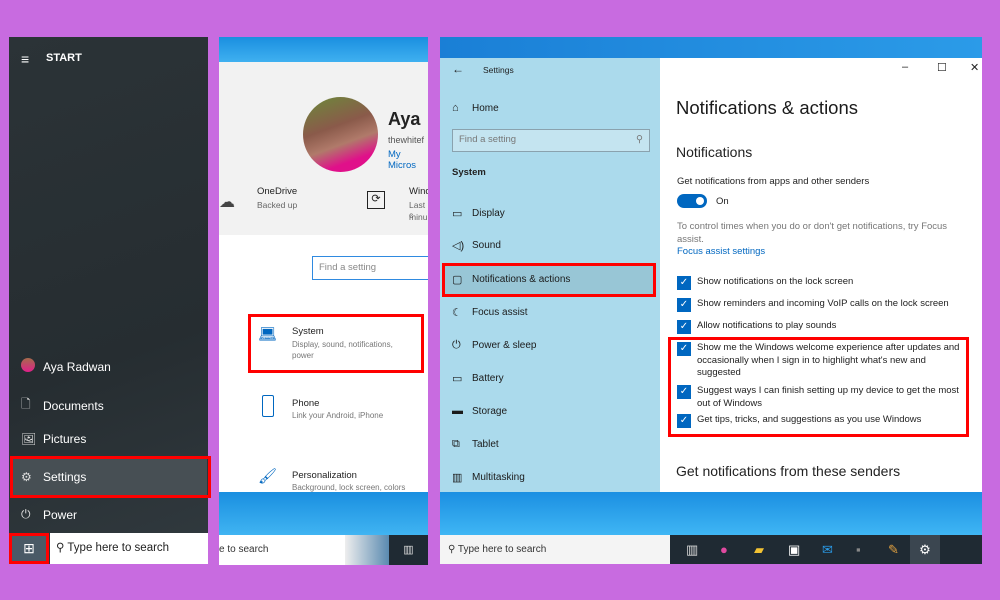 The width and height of the screenshot is (1000, 600). What do you see at coordinates (348, 267) in the screenshot?
I see `placeholder: Find a setting` at bounding box center [348, 267].